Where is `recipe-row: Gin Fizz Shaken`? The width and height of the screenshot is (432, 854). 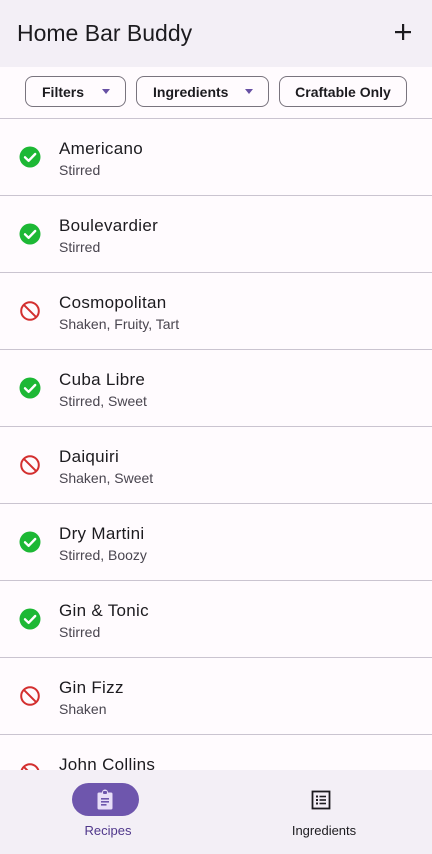
recipe-row: Gin Fizz Shaken is located at coordinates (216, 696).